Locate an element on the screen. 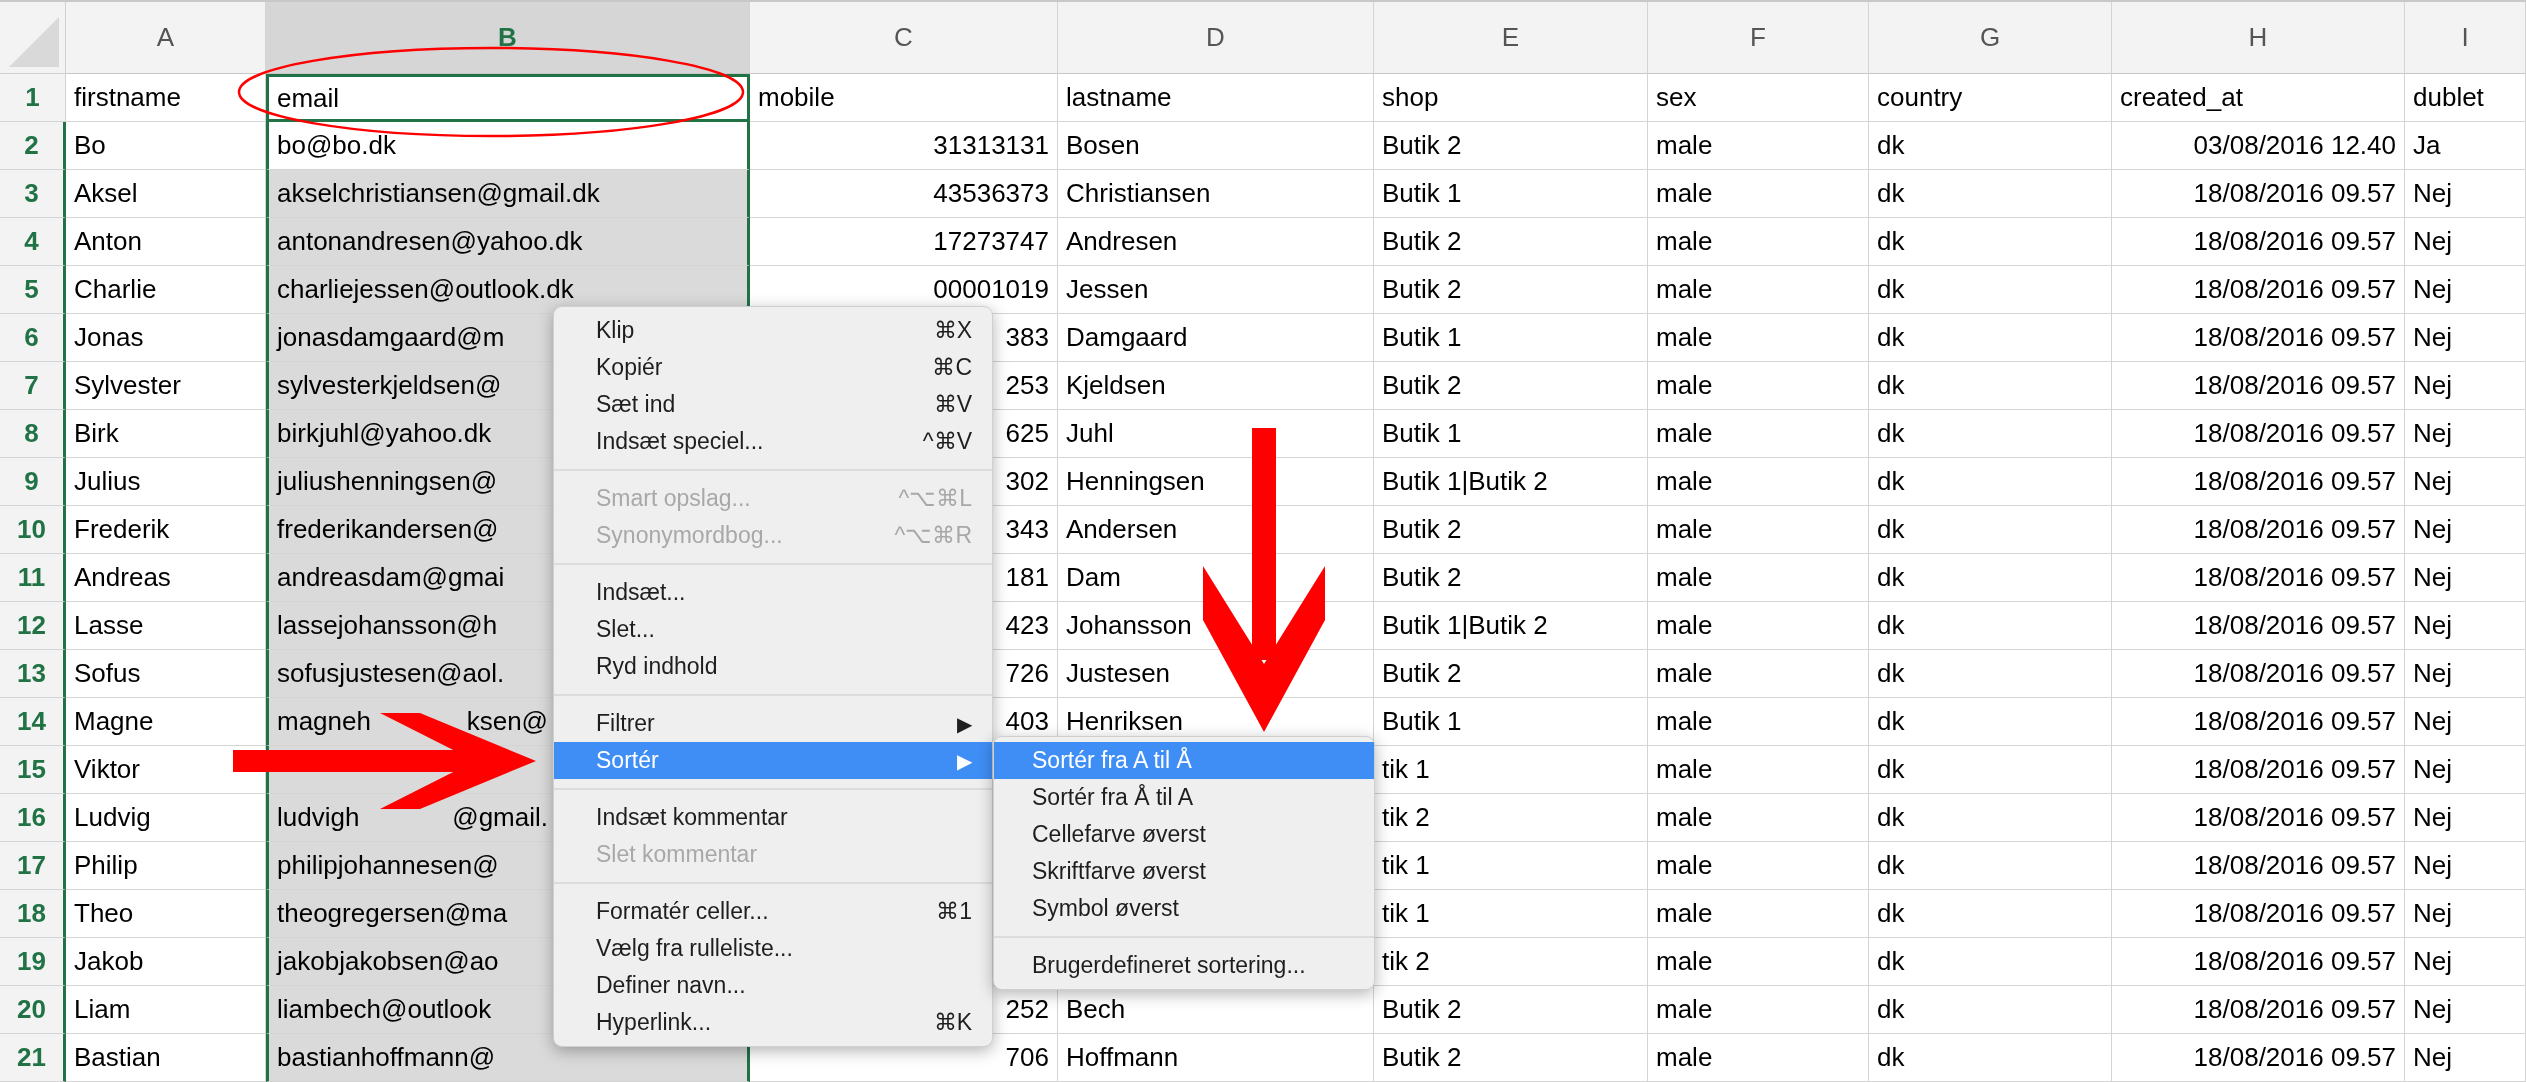  row-header: 18 is located at coordinates (33, 914).